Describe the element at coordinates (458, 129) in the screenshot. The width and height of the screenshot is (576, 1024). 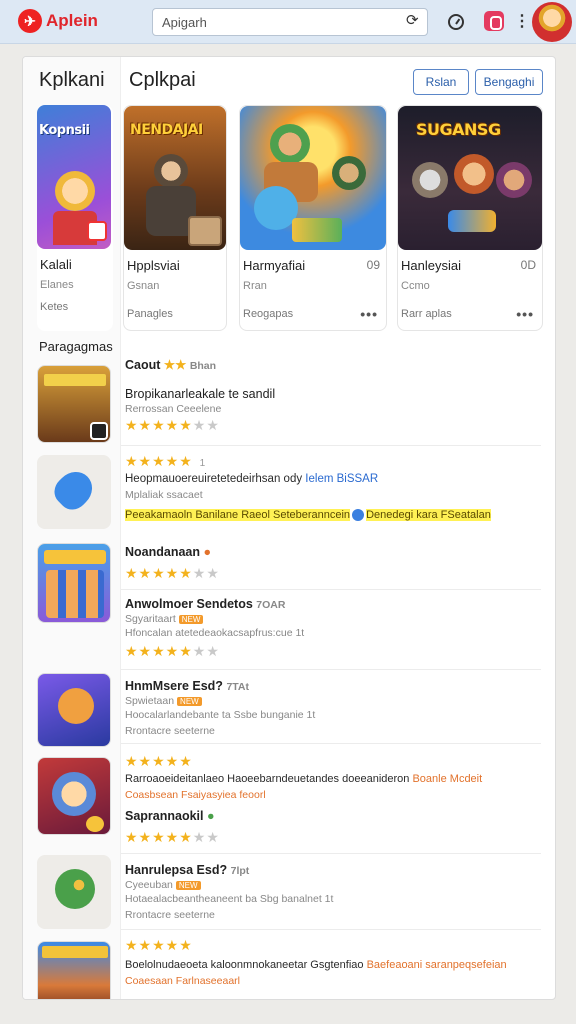
I see `featured-image-title: SUGANSG` at that location.